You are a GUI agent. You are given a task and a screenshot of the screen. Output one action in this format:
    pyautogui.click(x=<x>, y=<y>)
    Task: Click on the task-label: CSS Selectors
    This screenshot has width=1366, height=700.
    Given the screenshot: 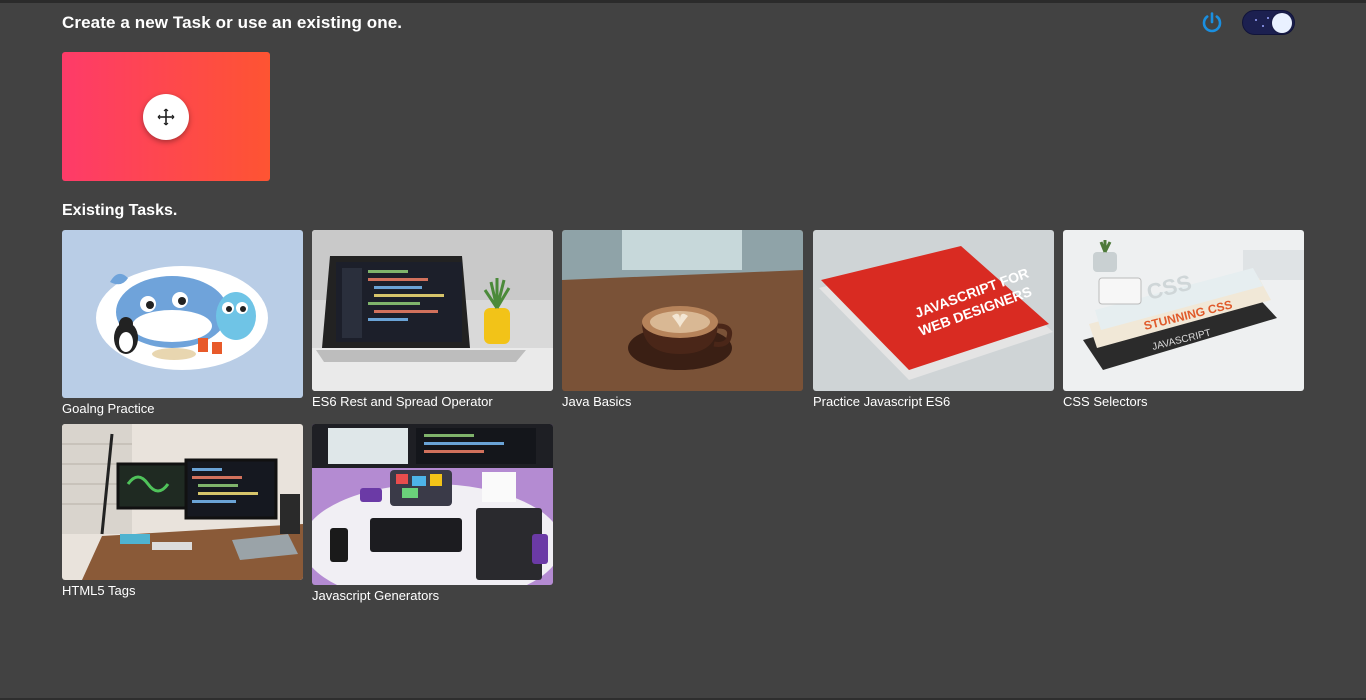 What is the action you would take?
    pyautogui.click(x=1105, y=401)
    